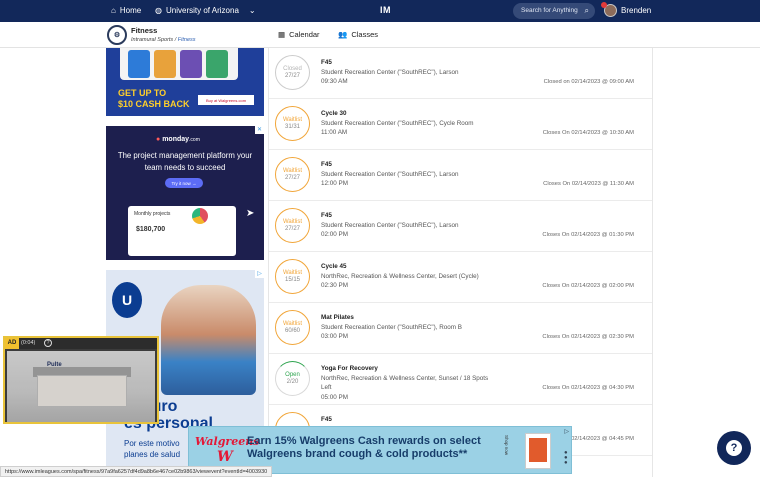 The width and height of the screenshot is (760, 477). I want to click on product-image, so click(538, 451).